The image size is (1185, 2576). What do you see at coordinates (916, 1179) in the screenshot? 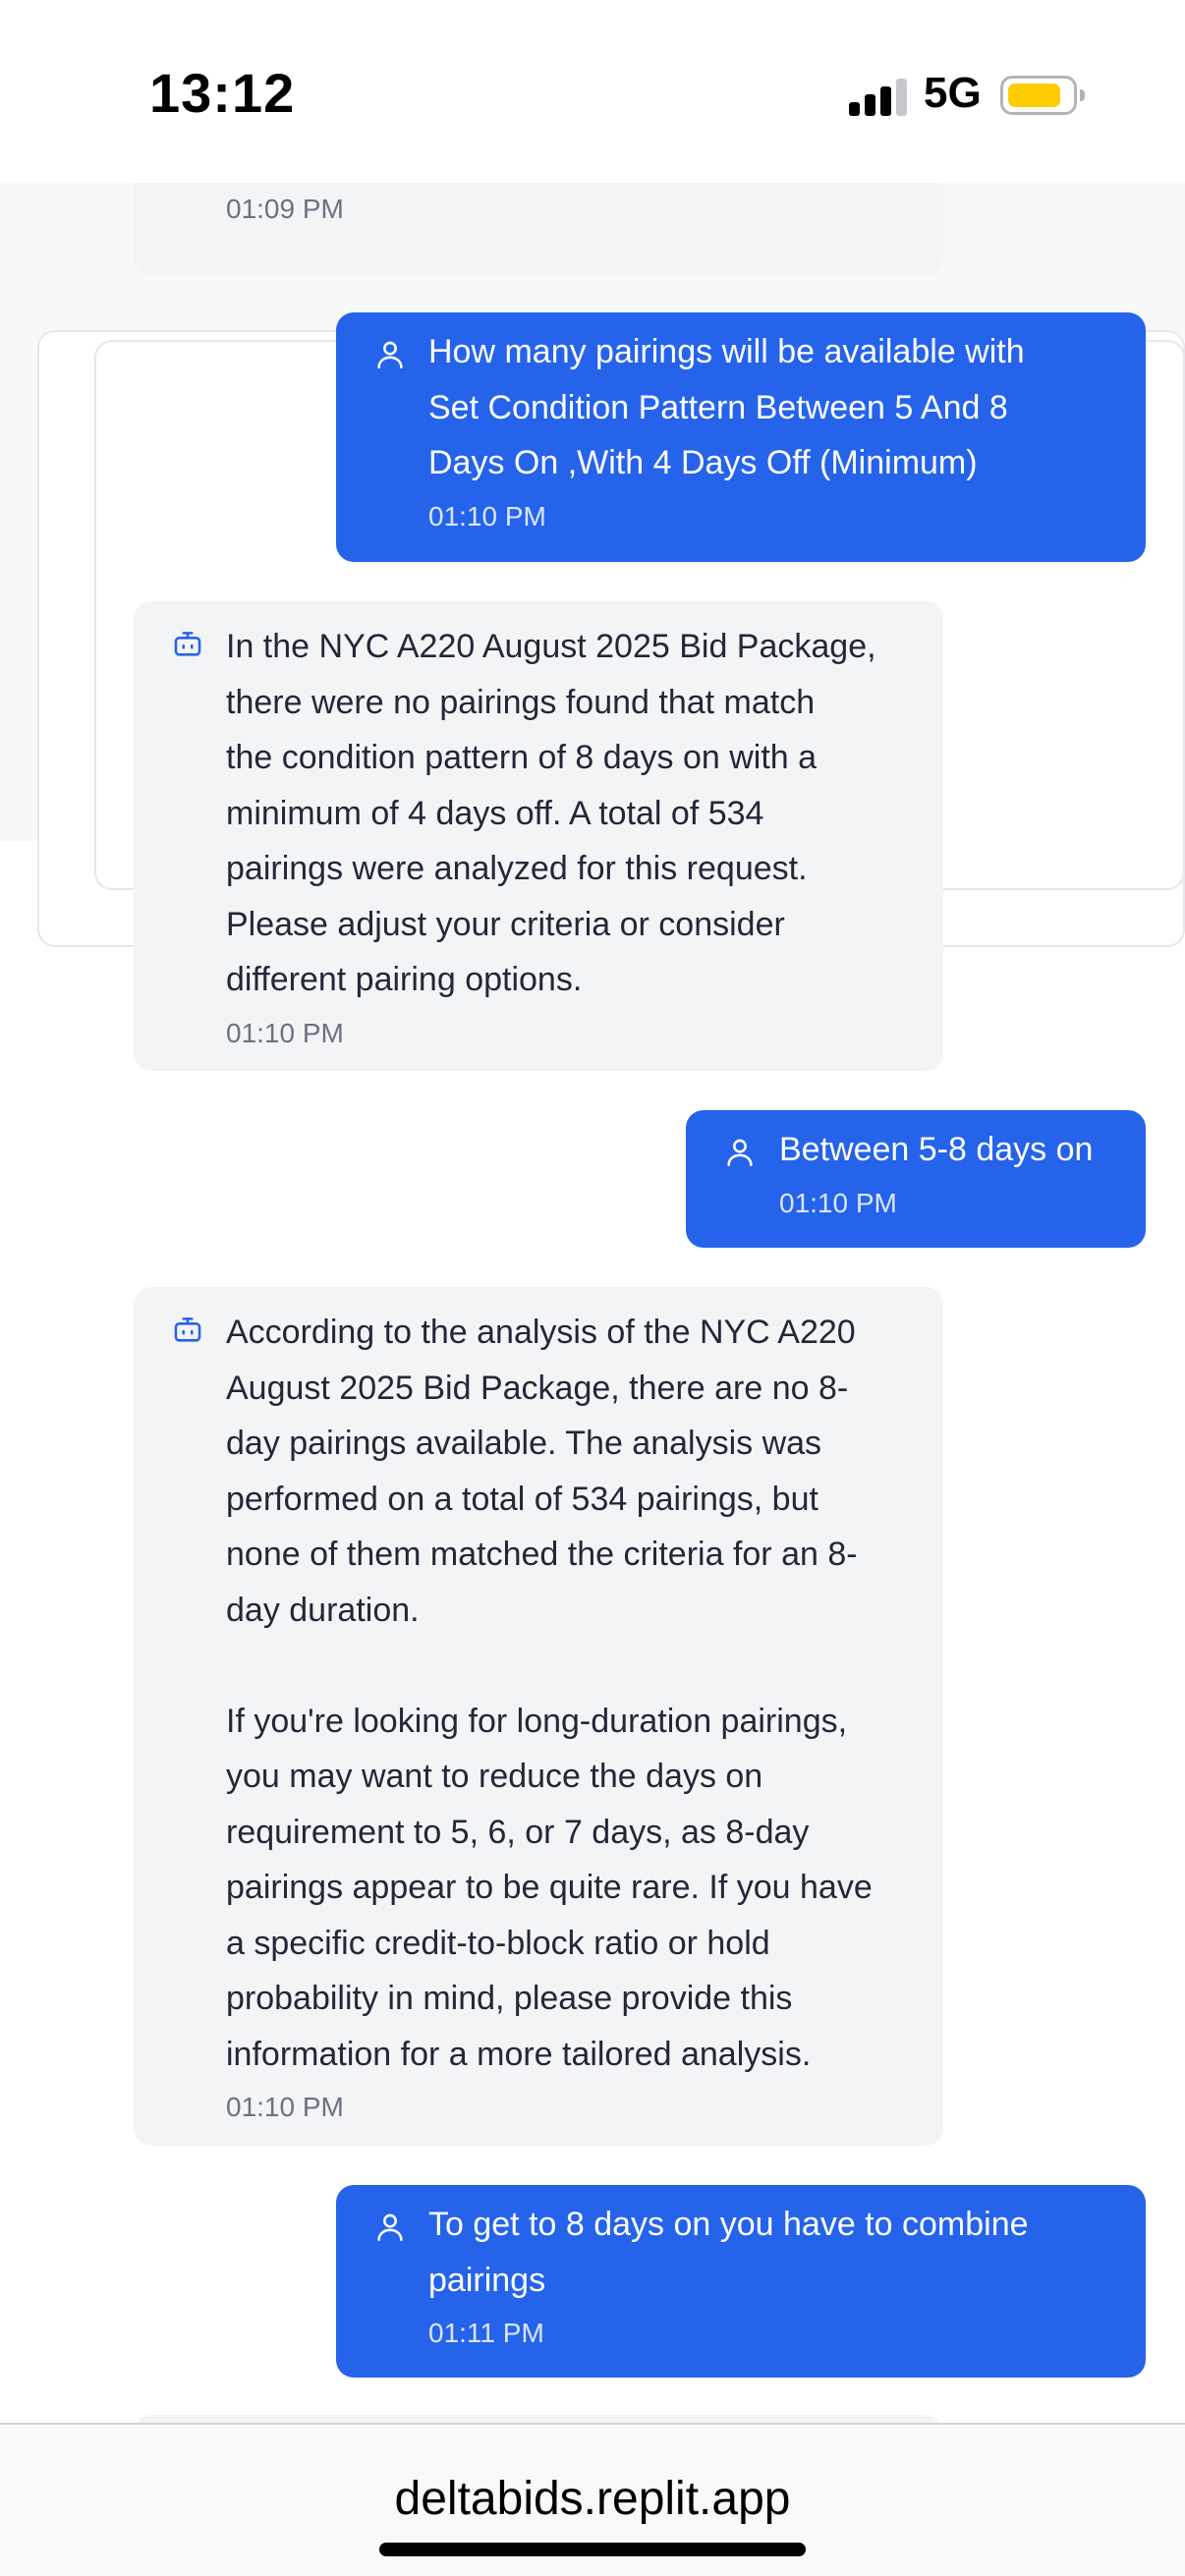
I see `user-message: Between 5-8 days on 01:10 PM` at bounding box center [916, 1179].